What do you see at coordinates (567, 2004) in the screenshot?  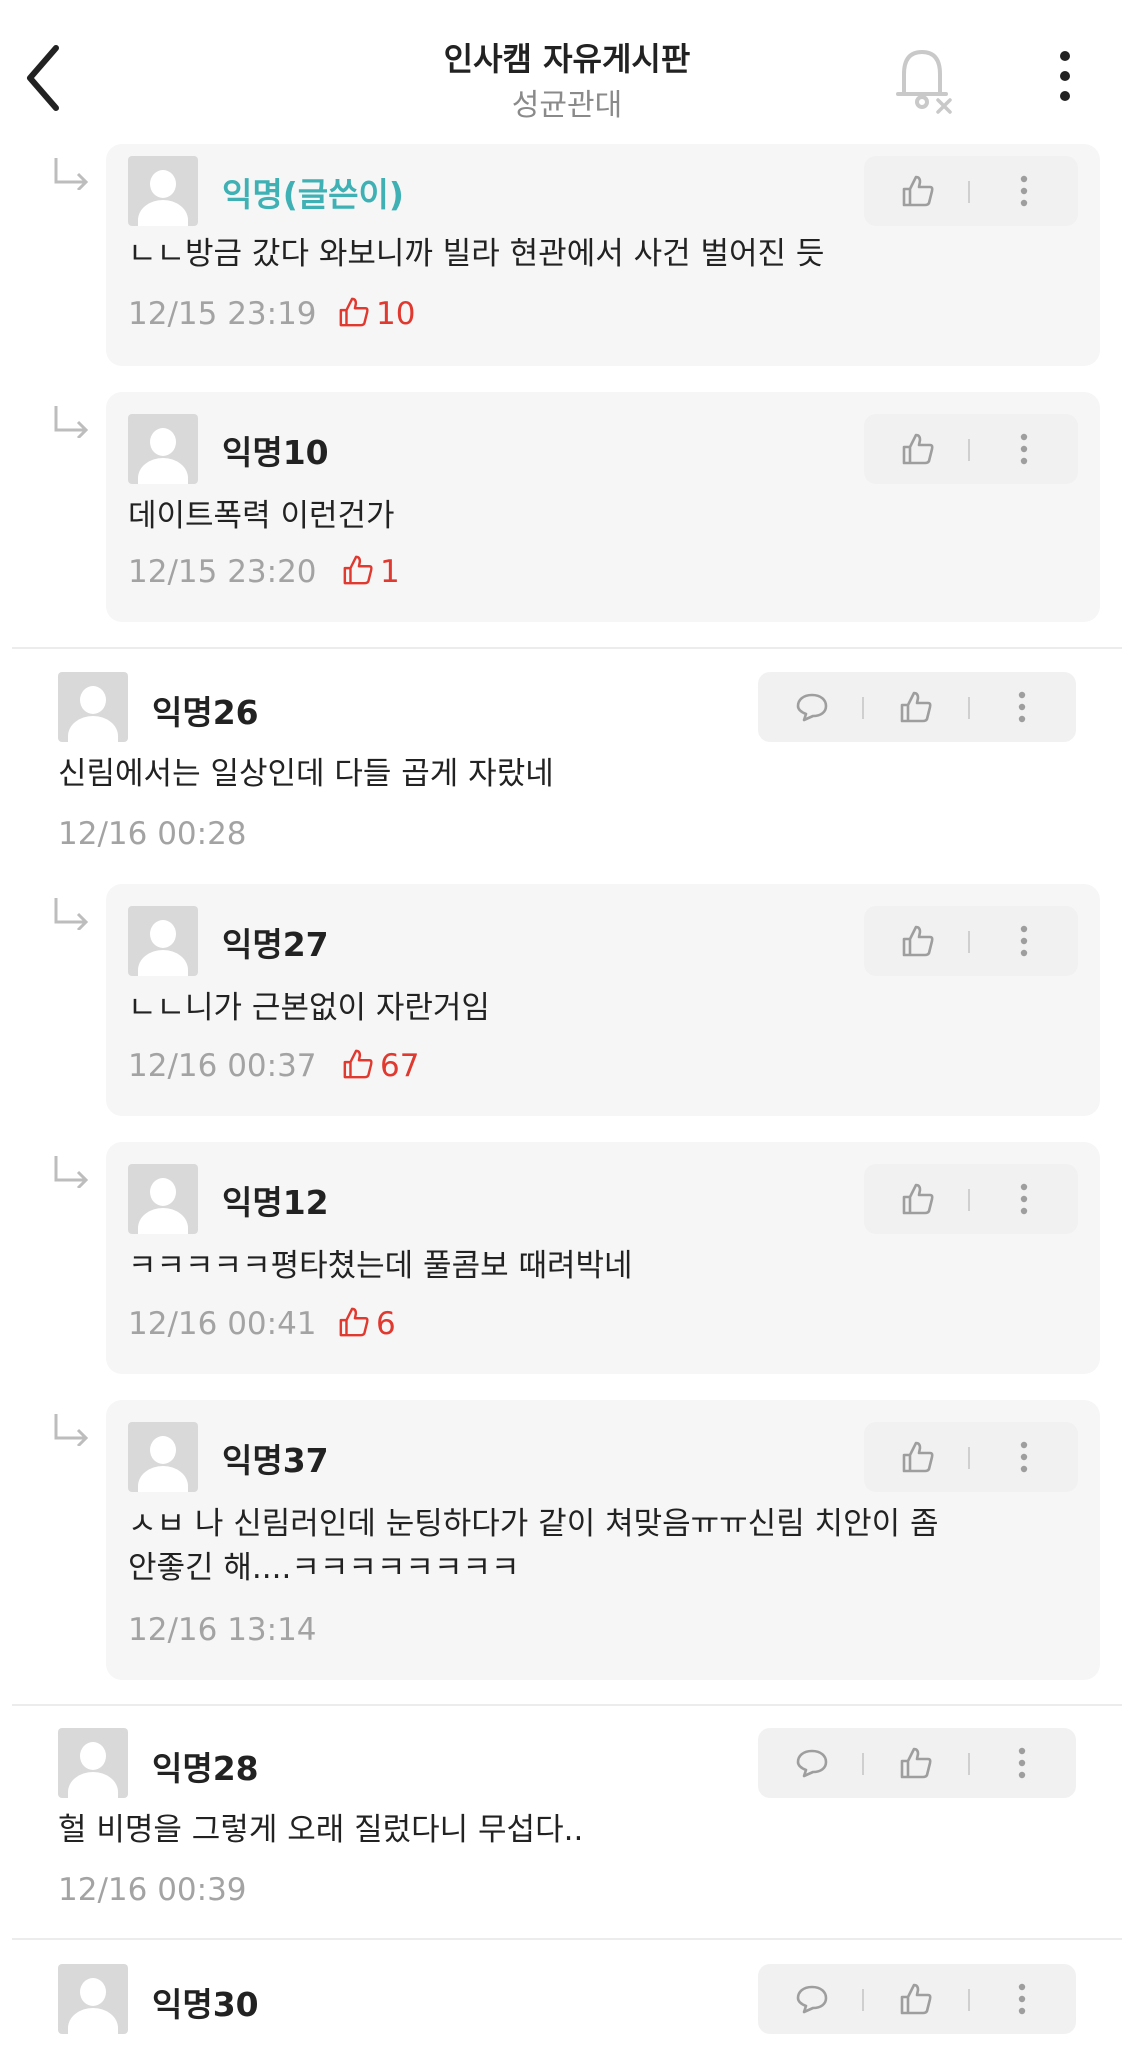 I see `comment: 익명30` at bounding box center [567, 2004].